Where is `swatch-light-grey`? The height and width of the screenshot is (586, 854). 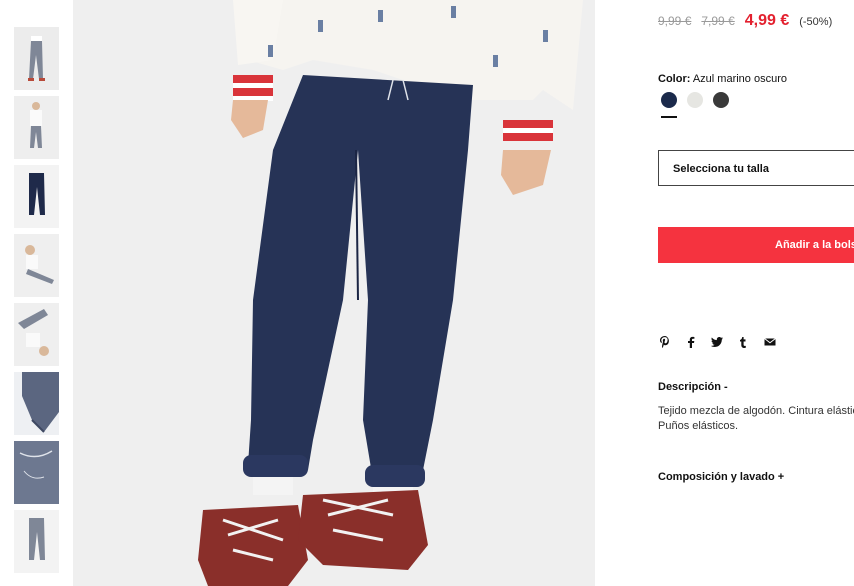 swatch-light-grey is located at coordinates (695, 100).